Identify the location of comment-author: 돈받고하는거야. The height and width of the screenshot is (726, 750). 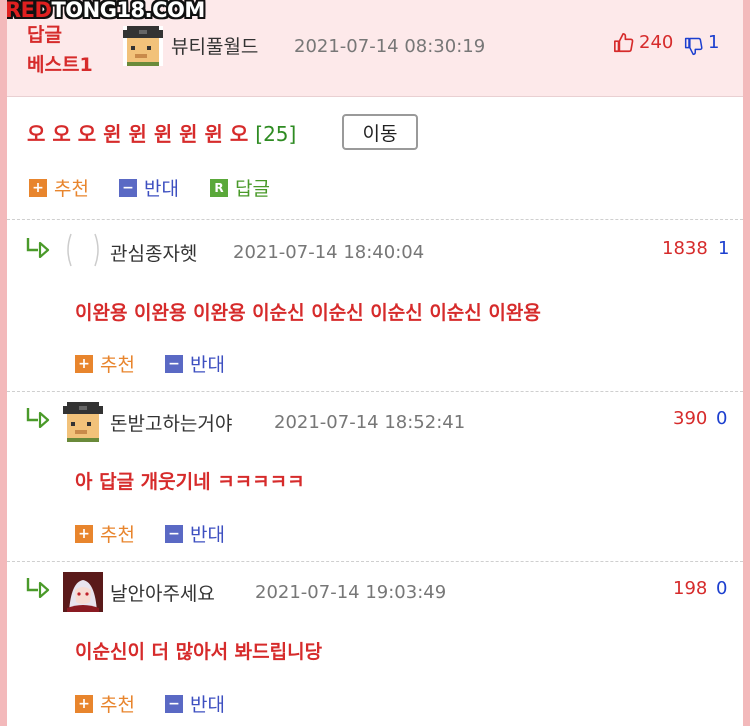
(171, 422).